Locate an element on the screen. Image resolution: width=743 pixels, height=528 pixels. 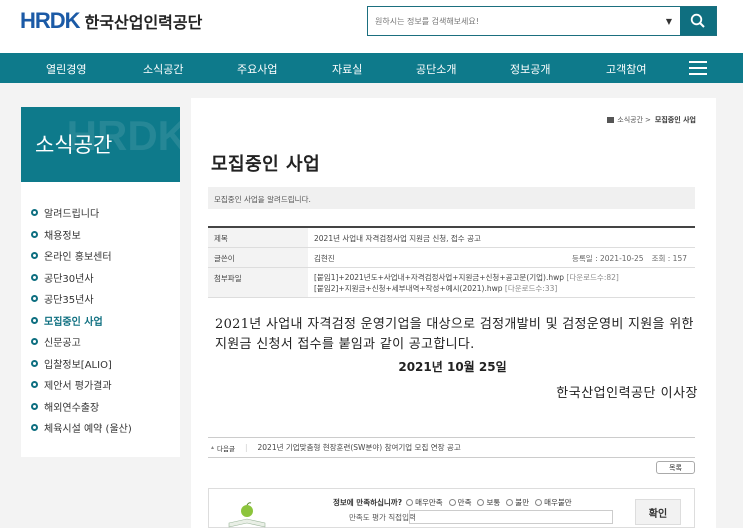
search-button is located at coordinates (698, 21).